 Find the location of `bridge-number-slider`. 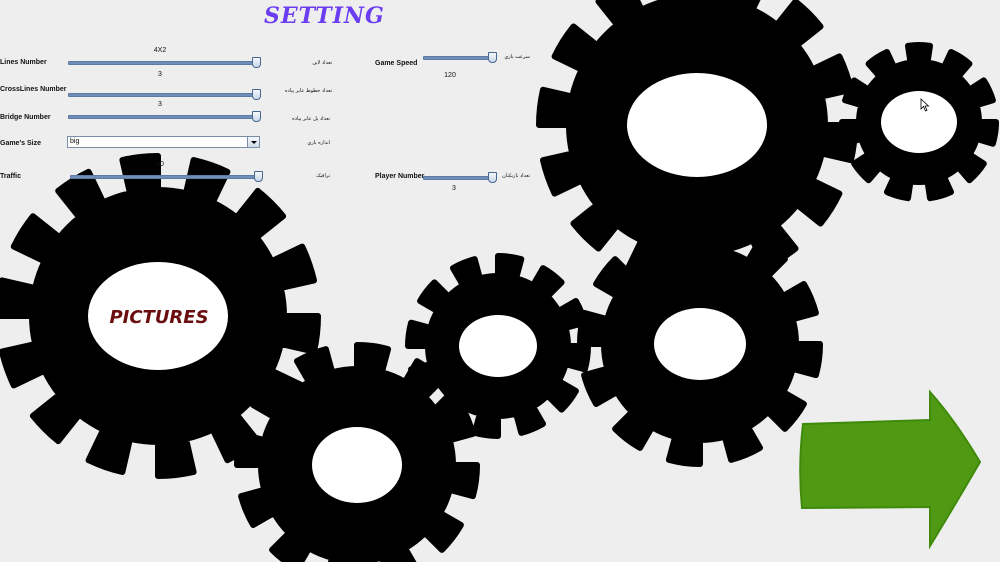

bridge-number-slider is located at coordinates (164, 116).